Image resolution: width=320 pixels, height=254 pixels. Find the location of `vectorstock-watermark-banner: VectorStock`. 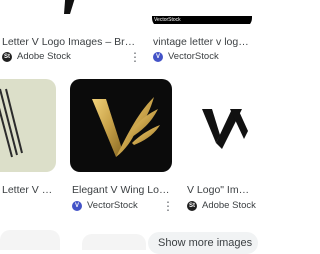

vectorstock-watermark-banner: VectorStock is located at coordinates (202, 20).